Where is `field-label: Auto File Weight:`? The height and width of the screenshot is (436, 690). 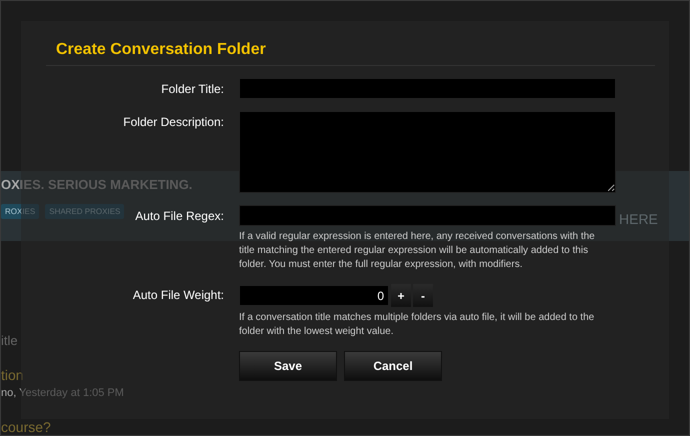 field-label: Auto File Weight: is located at coordinates (178, 295).